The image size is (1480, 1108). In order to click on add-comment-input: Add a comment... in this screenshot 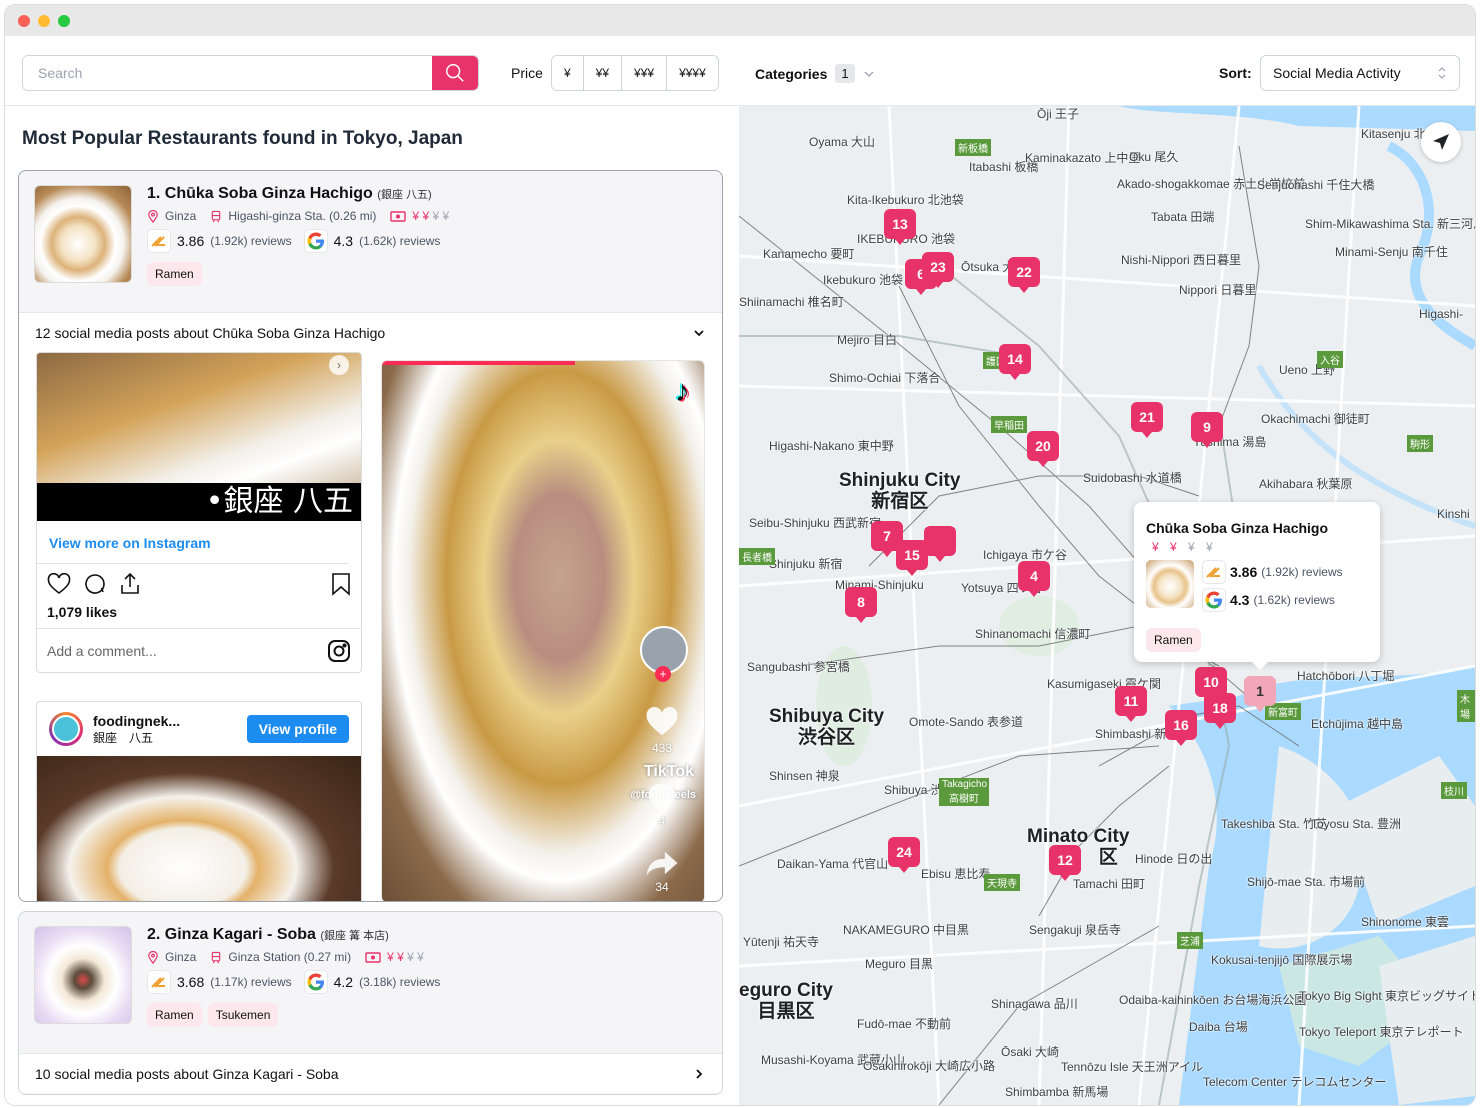, I will do `click(102, 651)`.